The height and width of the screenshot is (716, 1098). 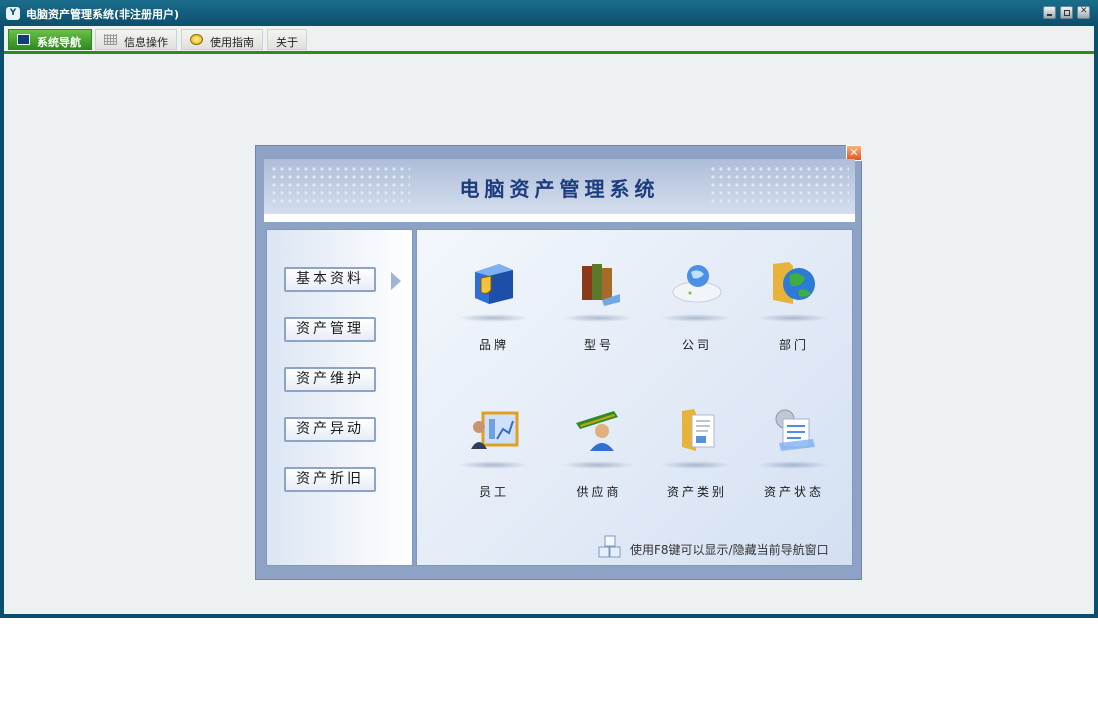 I want to click on tile-label: 型号, so click(x=598, y=345).